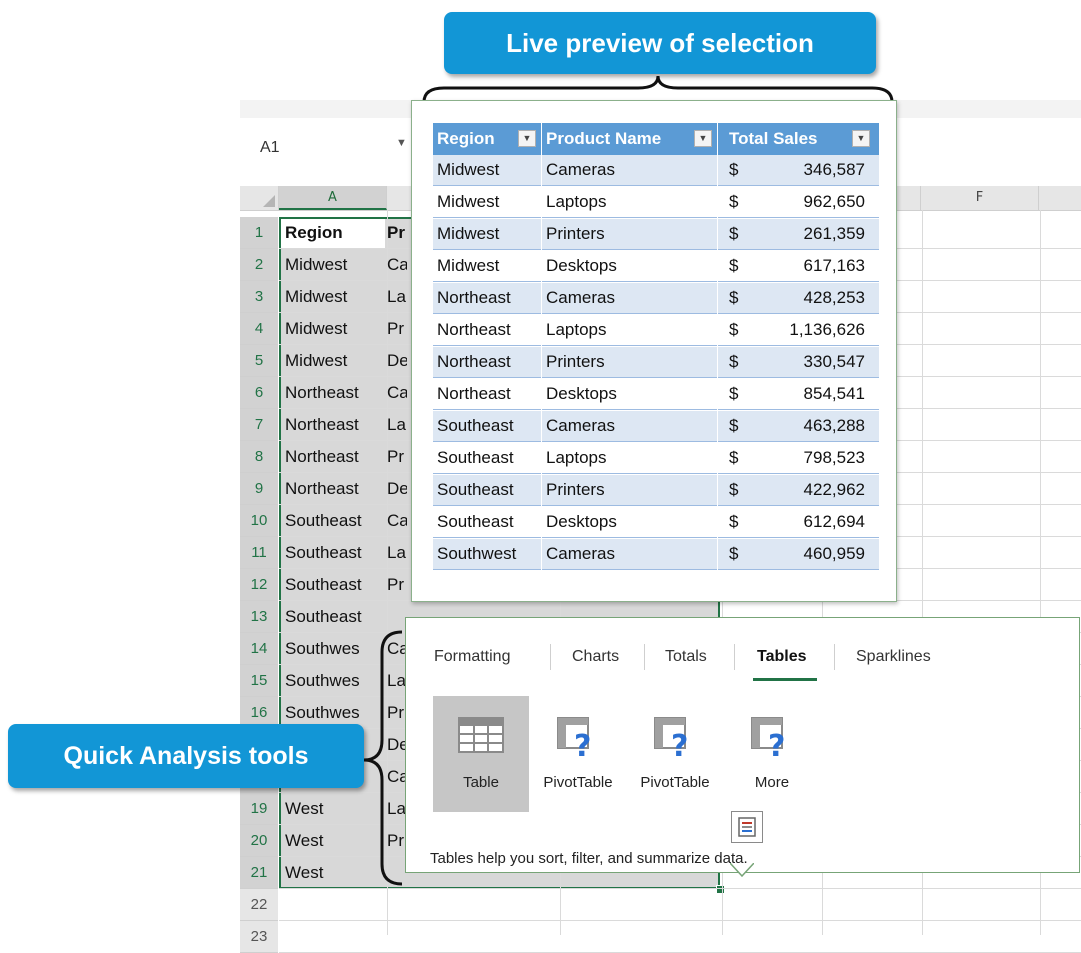 The image size is (1081, 953). I want to click on row-header: 11, so click(259, 553).